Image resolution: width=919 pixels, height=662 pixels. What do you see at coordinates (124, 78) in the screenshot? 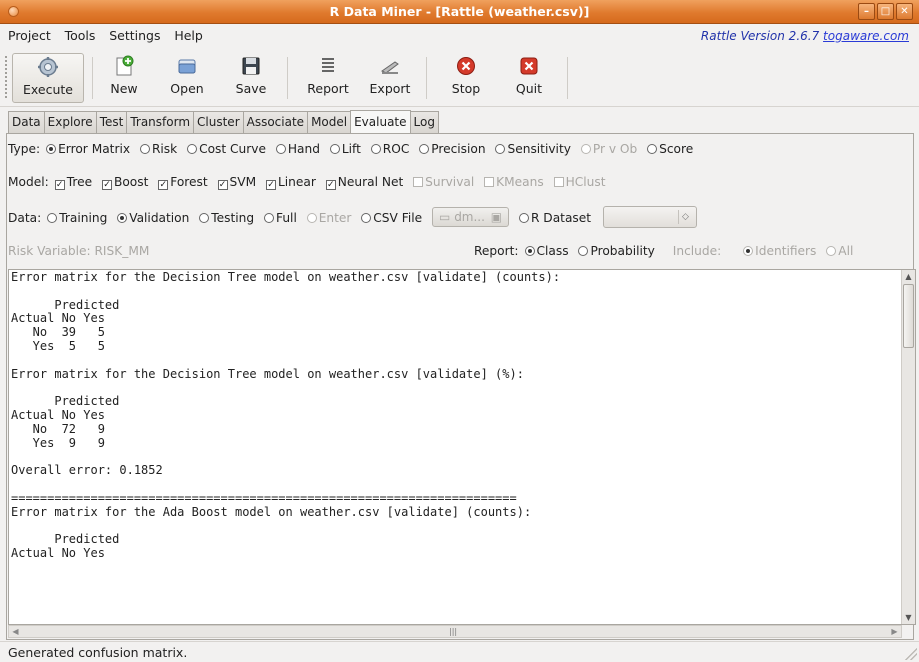
I see `new-button: New` at bounding box center [124, 78].